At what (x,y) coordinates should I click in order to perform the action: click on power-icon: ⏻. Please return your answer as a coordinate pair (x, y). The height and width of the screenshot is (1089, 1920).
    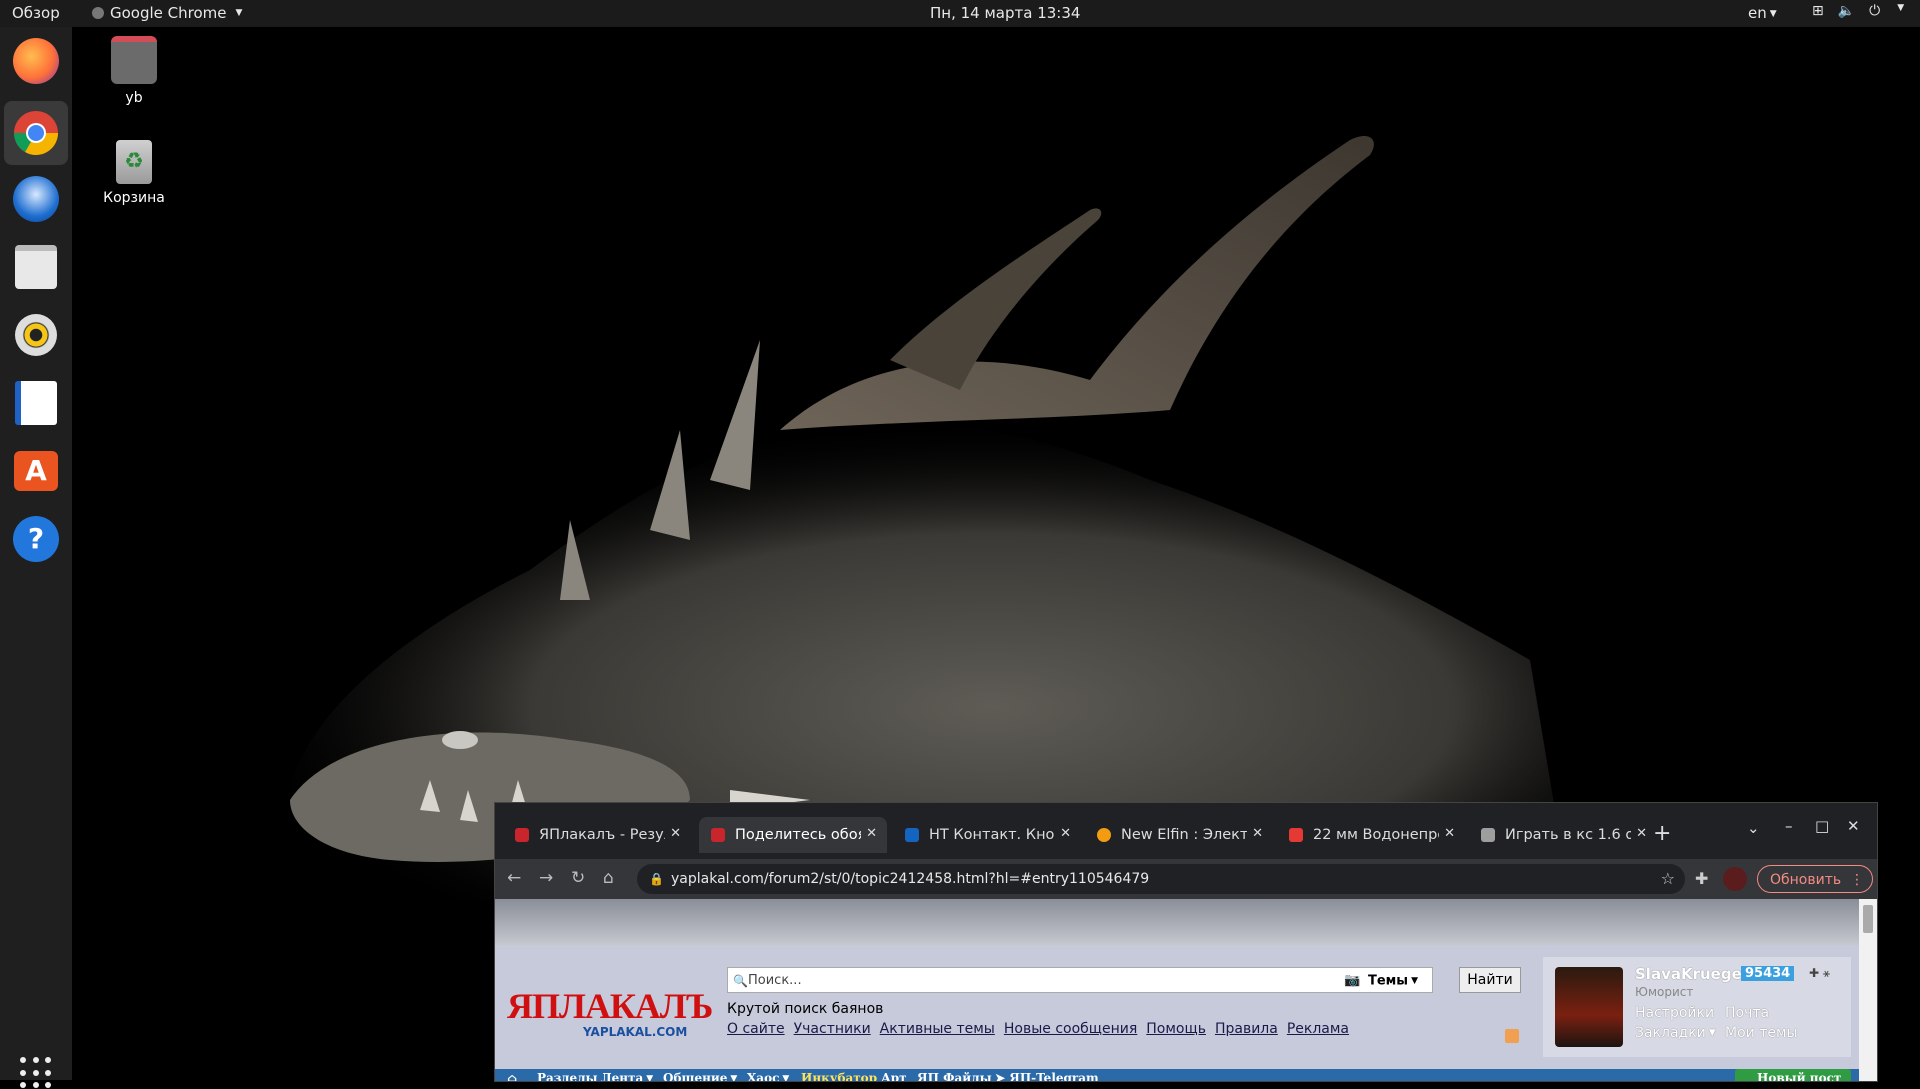
    Looking at the image, I should click on (1875, 11).